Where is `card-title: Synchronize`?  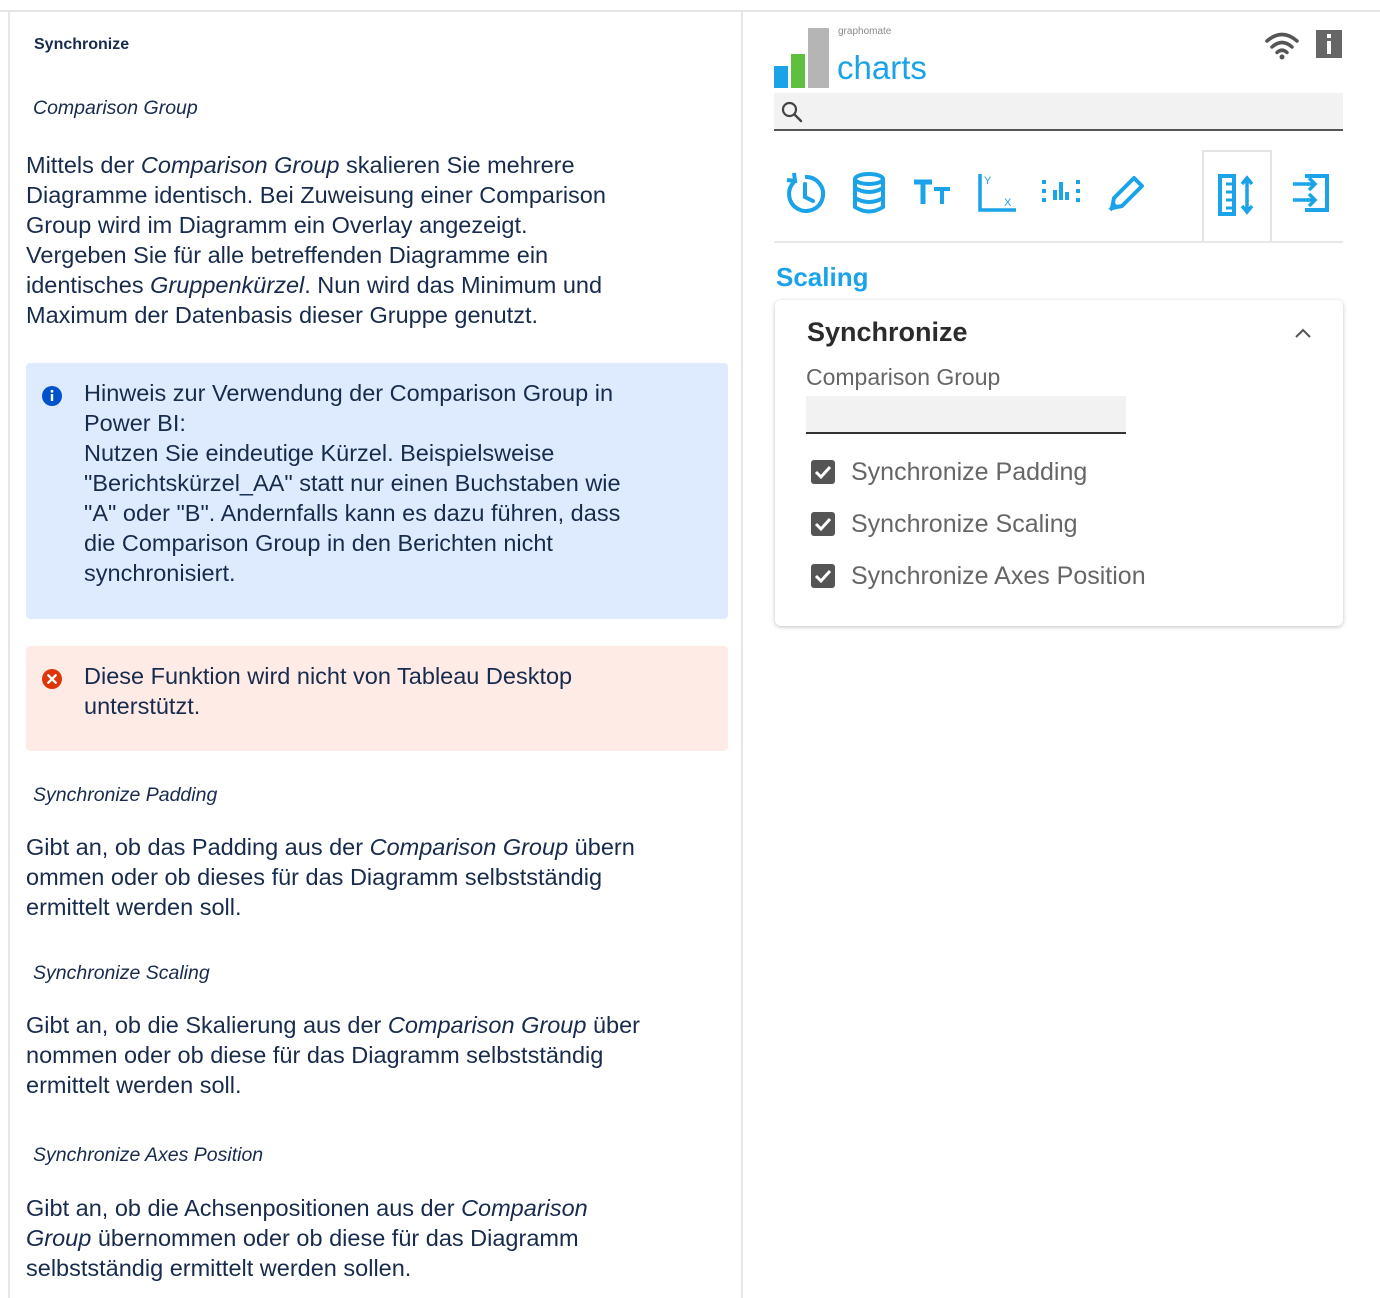
card-title: Synchronize is located at coordinates (887, 332).